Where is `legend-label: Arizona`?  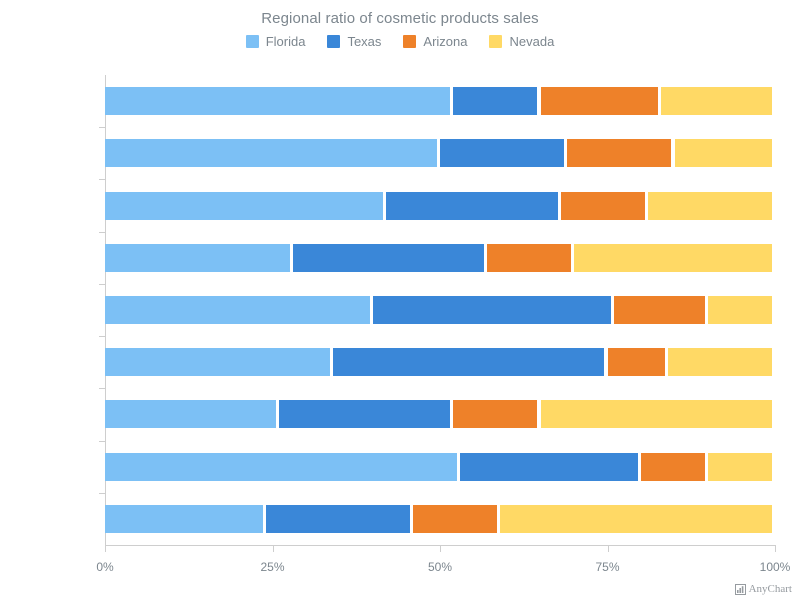
legend-label: Arizona is located at coordinates (445, 41).